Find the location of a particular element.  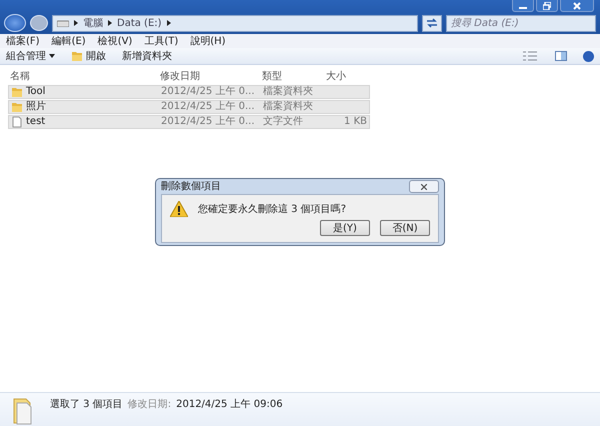

file-row: test 2012/4/25 上午 0... 文字文件 1 KB is located at coordinates (189, 122).